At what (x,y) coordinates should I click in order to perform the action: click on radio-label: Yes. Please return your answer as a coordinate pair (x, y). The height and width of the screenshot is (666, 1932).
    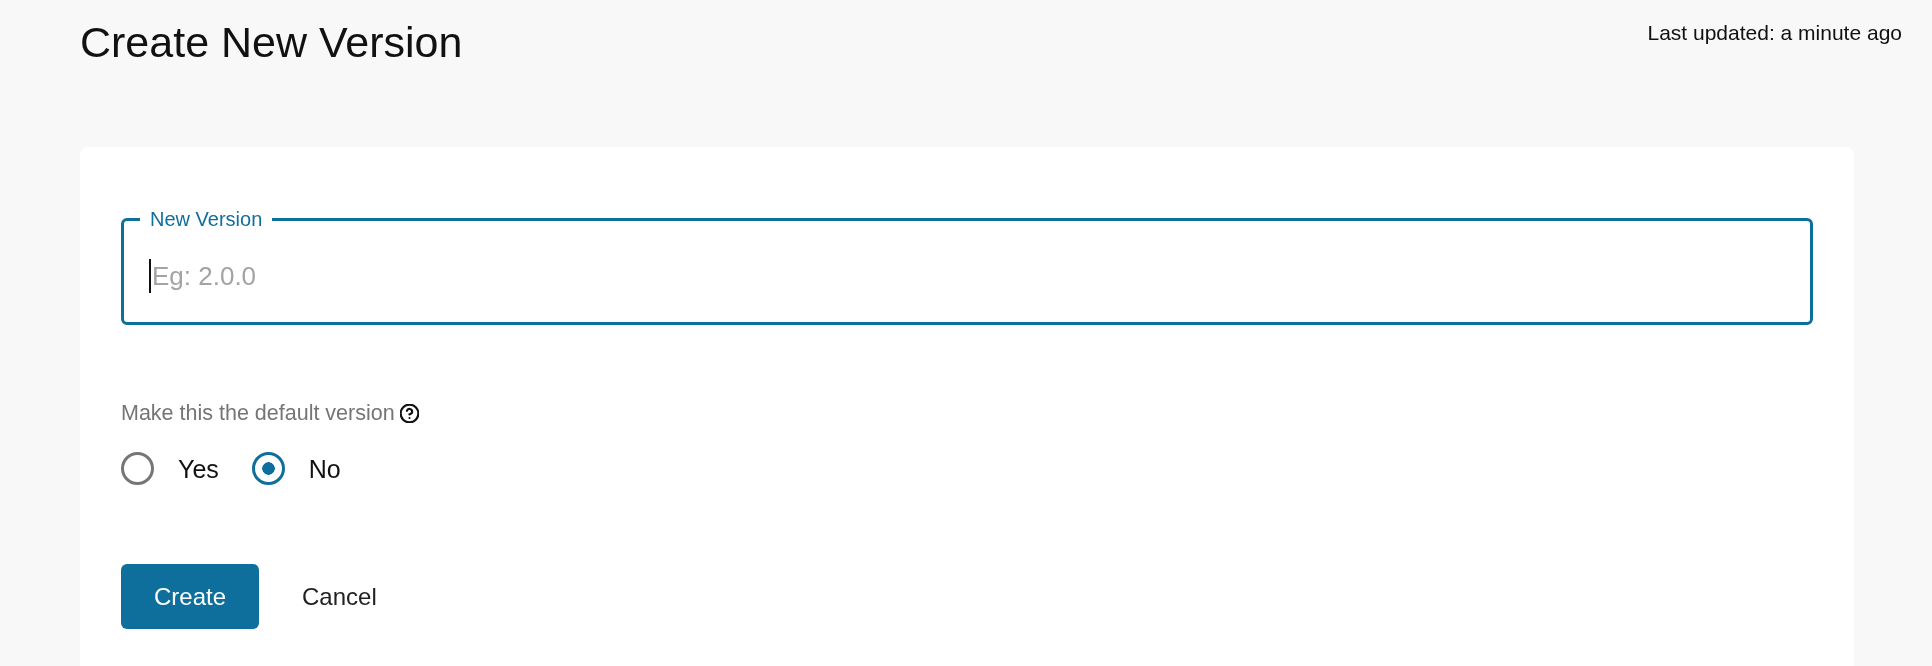
    Looking at the image, I should click on (198, 468).